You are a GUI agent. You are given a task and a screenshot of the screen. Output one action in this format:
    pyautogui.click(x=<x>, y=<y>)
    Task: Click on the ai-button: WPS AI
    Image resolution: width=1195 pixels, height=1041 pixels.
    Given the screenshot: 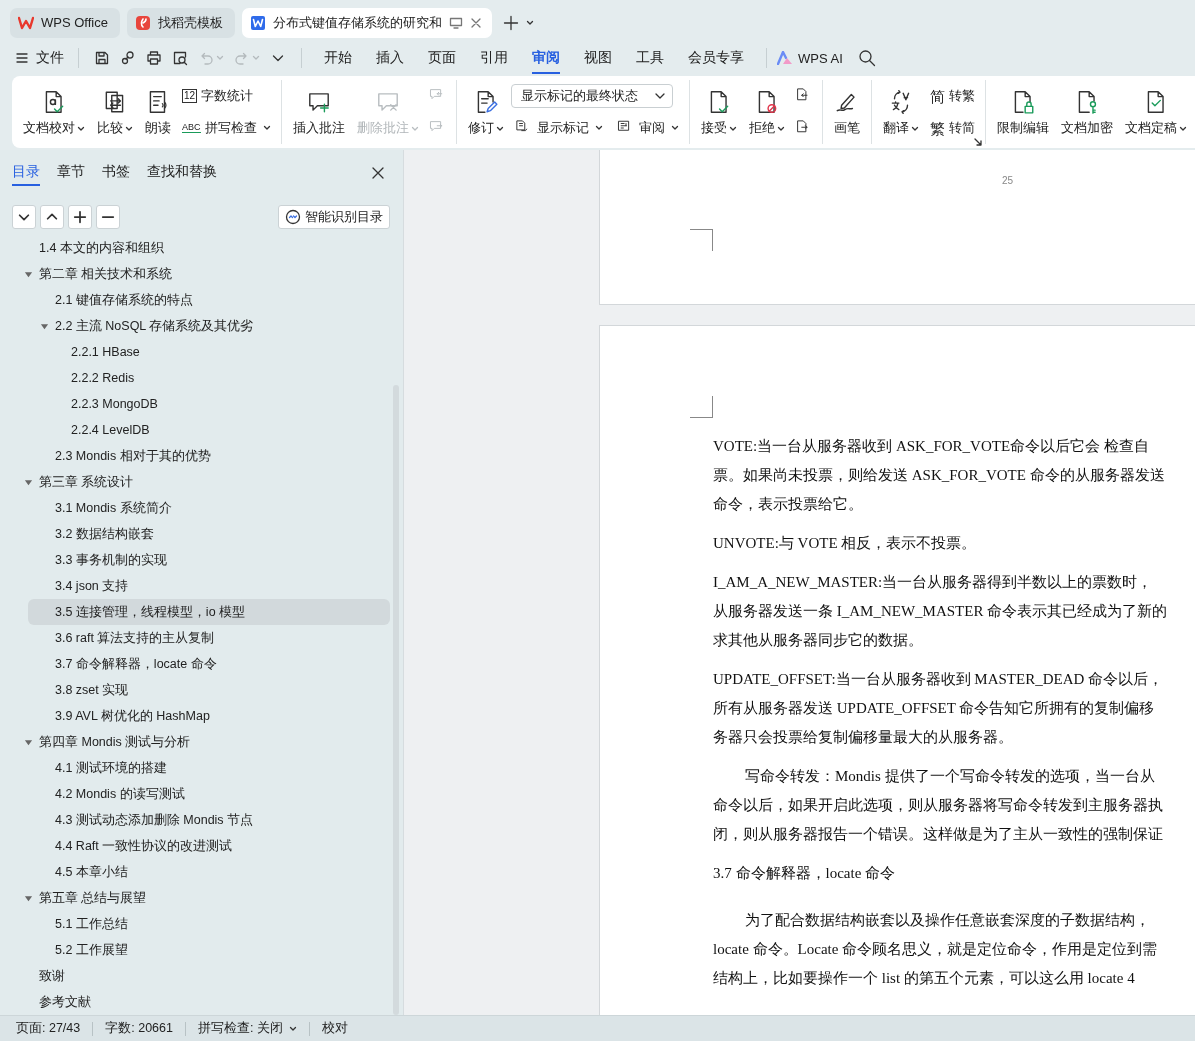 What is the action you would take?
    pyautogui.click(x=810, y=58)
    